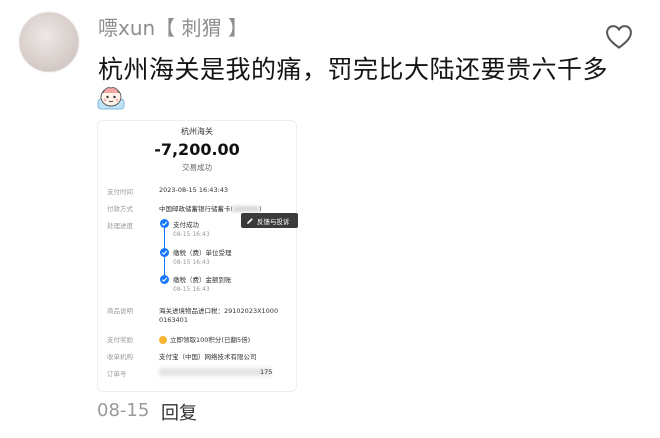 The image size is (660, 438). I want to click on heart-outline-icon, so click(619, 37).